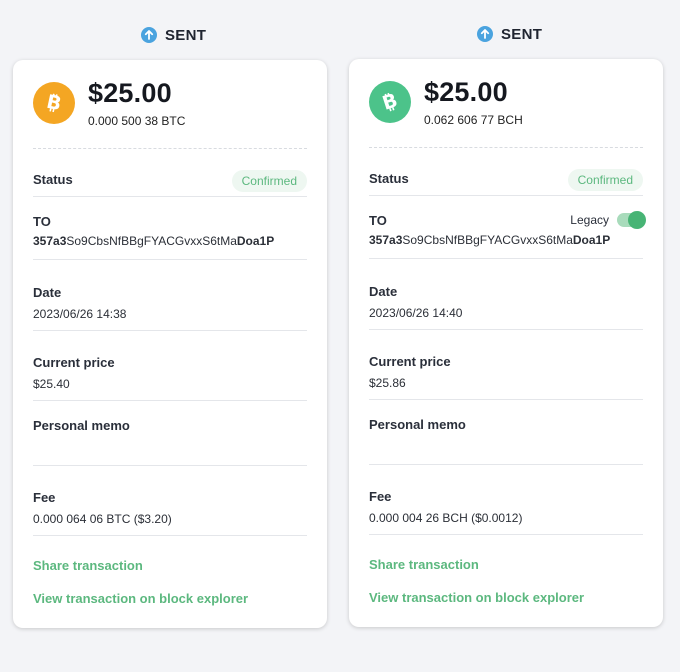 The height and width of the screenshot is (672, 680). What do you see at coordinates (387, 383) in the screenshot?
I see `price-value: $25.86` at bounding box center [387, 383].